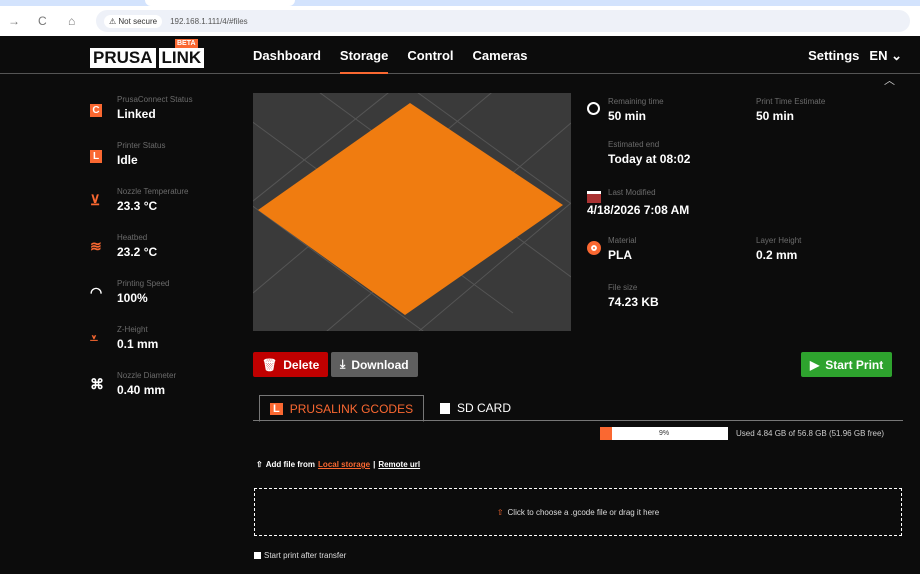 Image resolution: width=920 pixels, height=574 pixels. I want to click on value: 23.3 °C, so click(137, 206).